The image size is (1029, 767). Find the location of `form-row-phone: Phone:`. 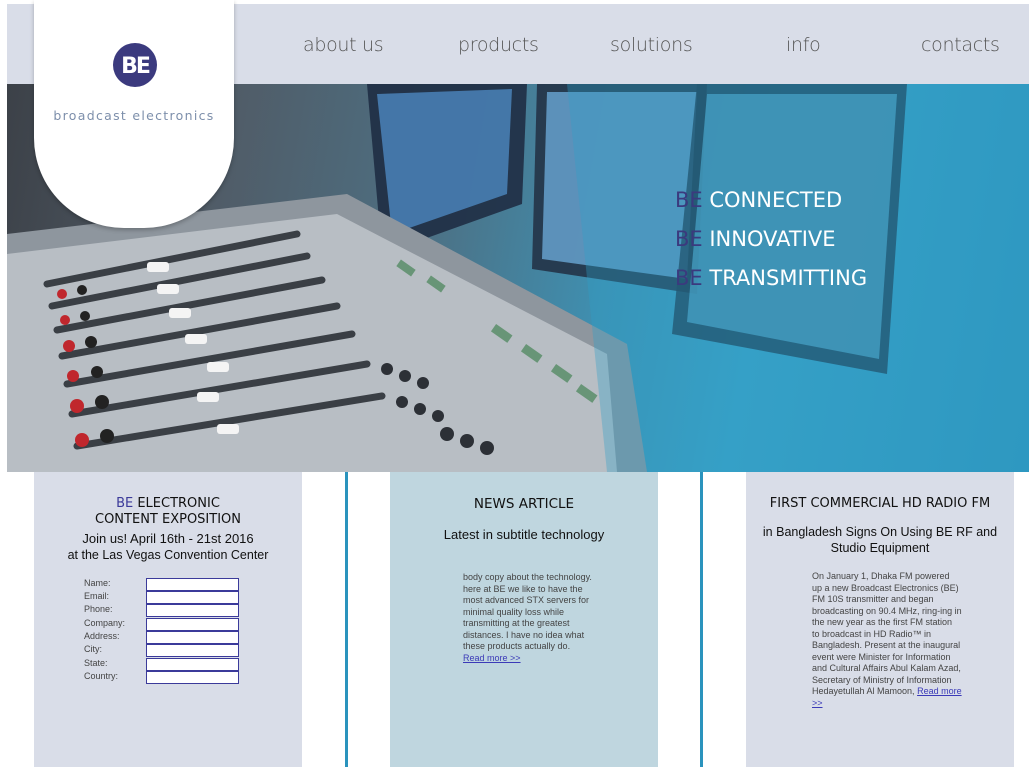

form-row-phone: Phone: is located at coordinates (179, 610).